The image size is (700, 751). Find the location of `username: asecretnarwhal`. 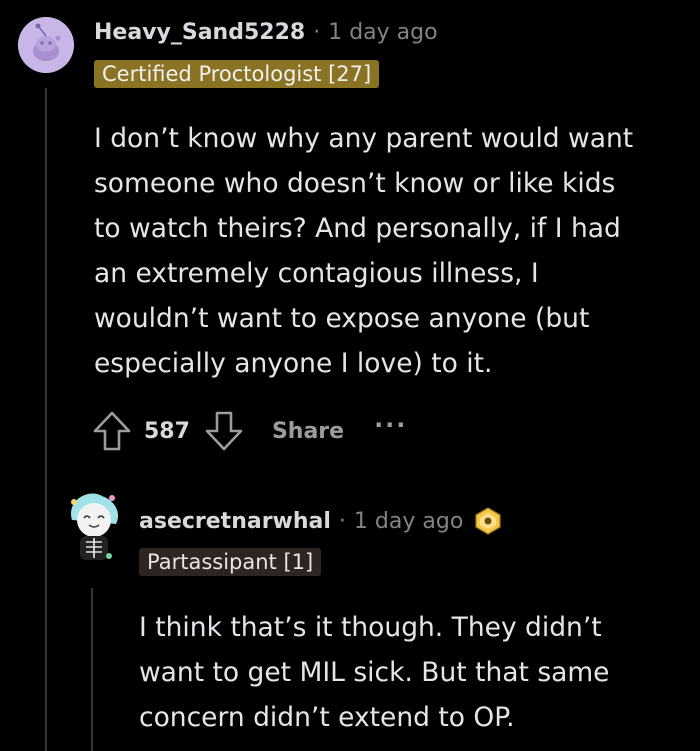

username: asecretnarwhal is located at coordinates (235, 521).